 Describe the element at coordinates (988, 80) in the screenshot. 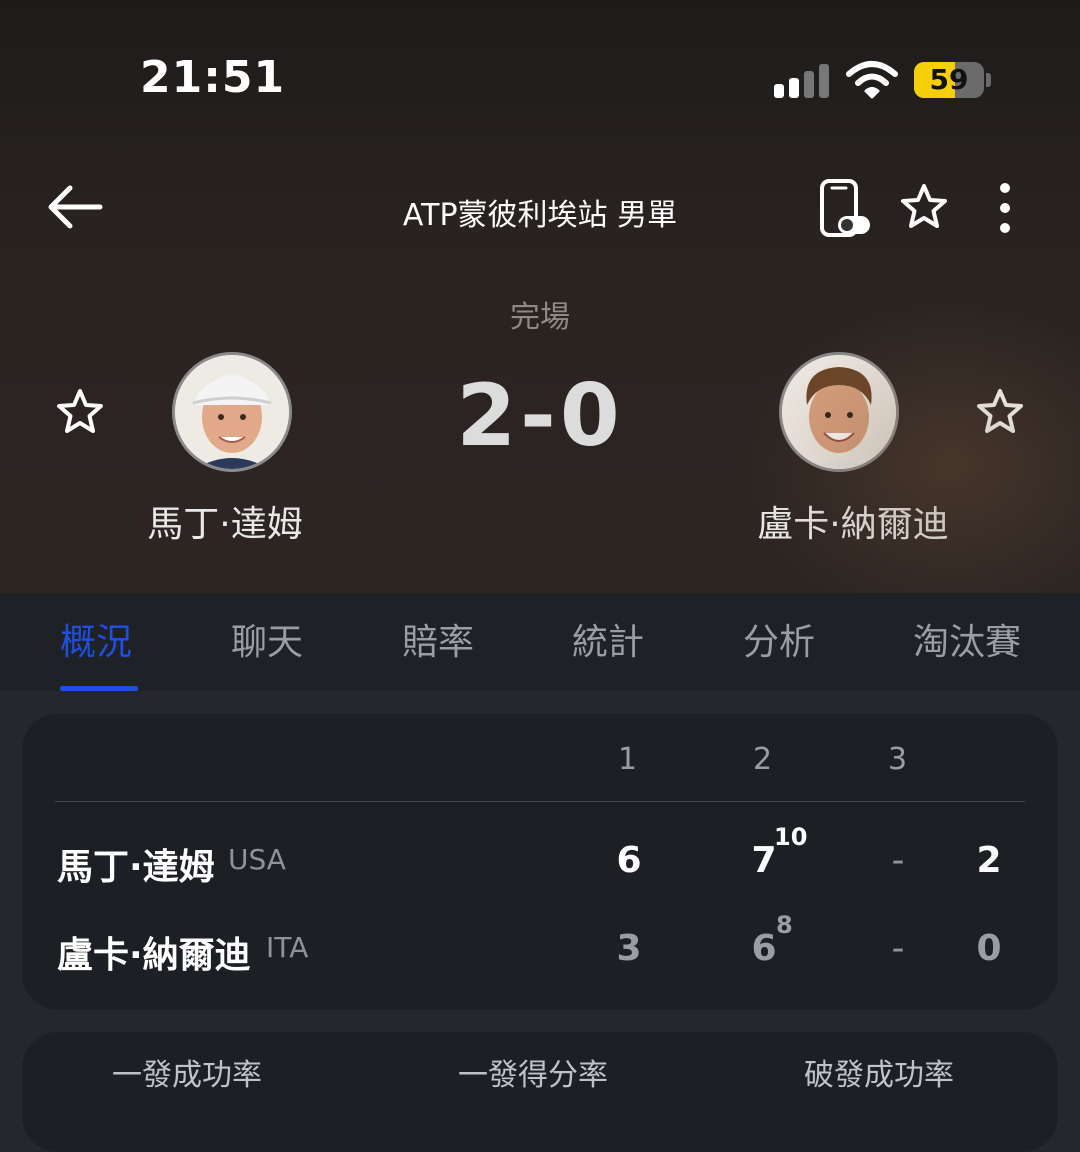

I see `battery-tip` at that location.